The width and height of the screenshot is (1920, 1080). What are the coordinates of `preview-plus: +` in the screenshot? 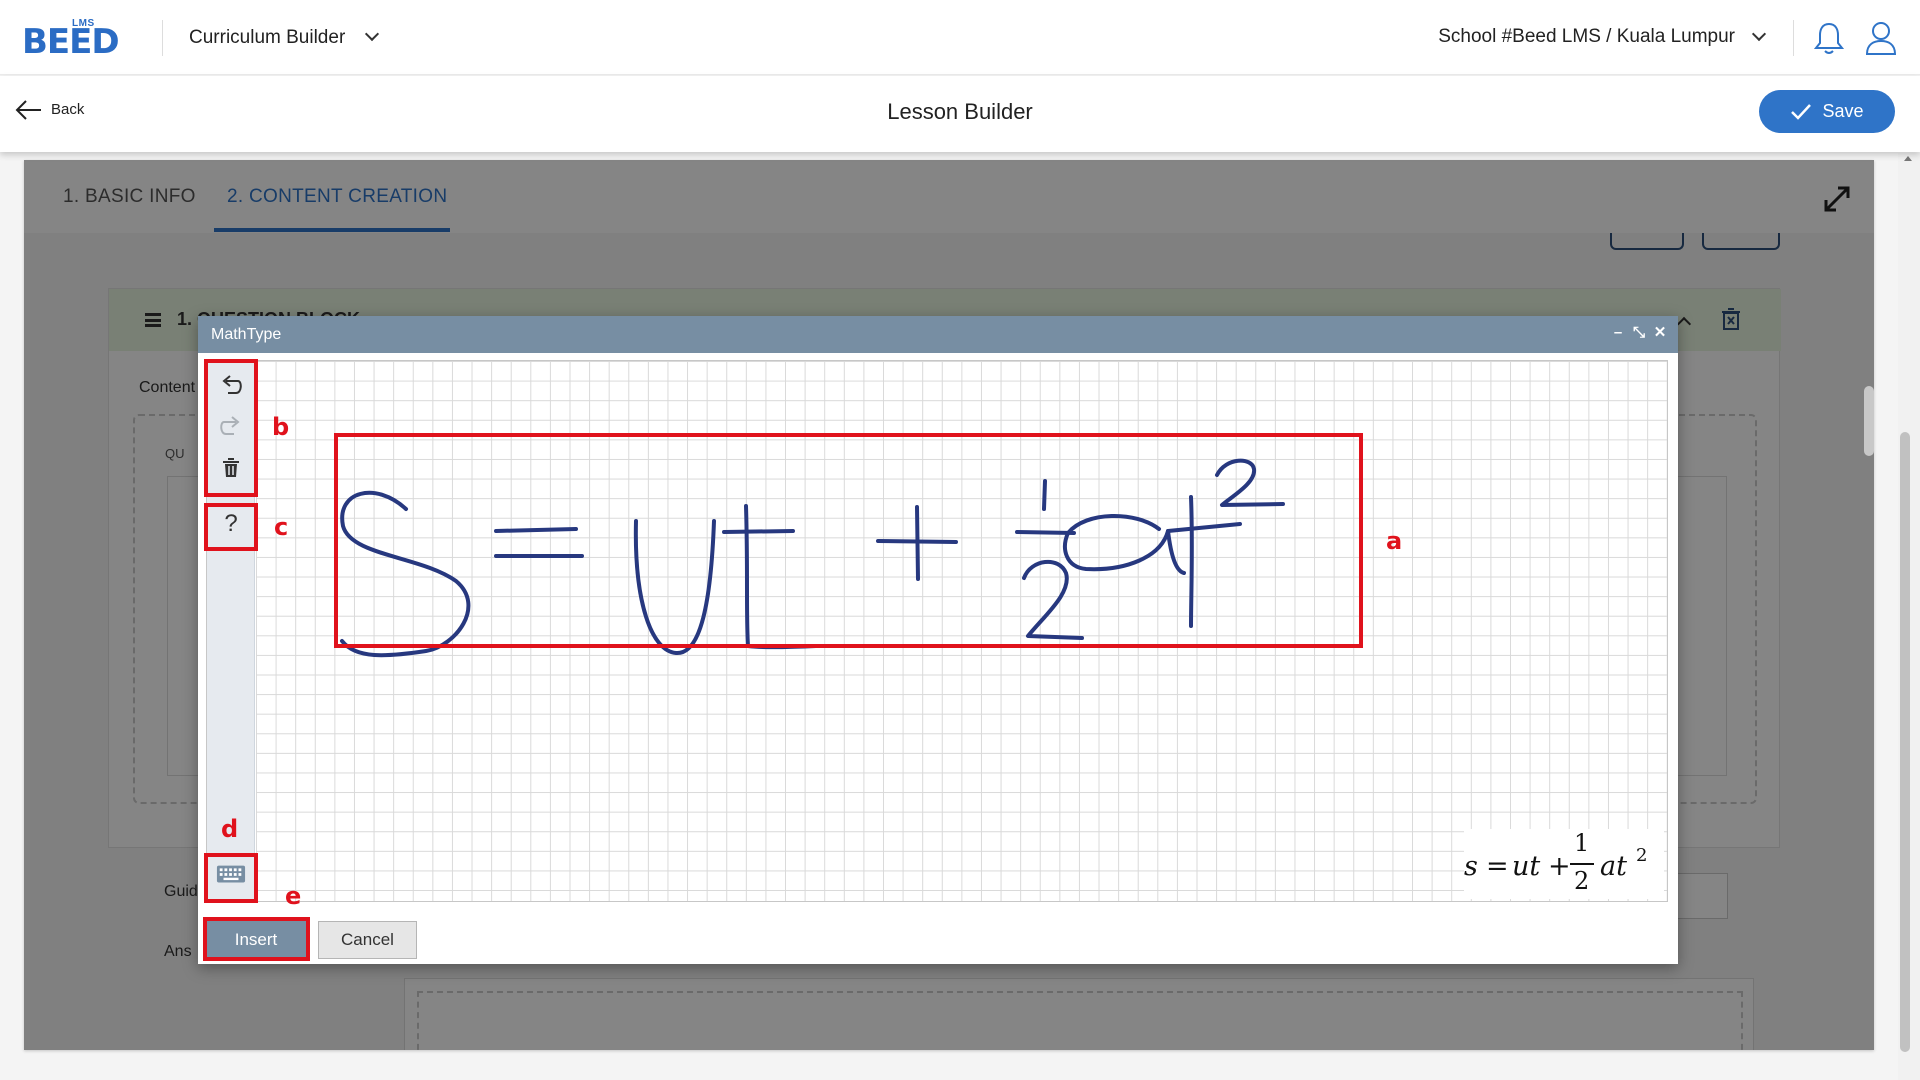 It's located at (1559, 866).